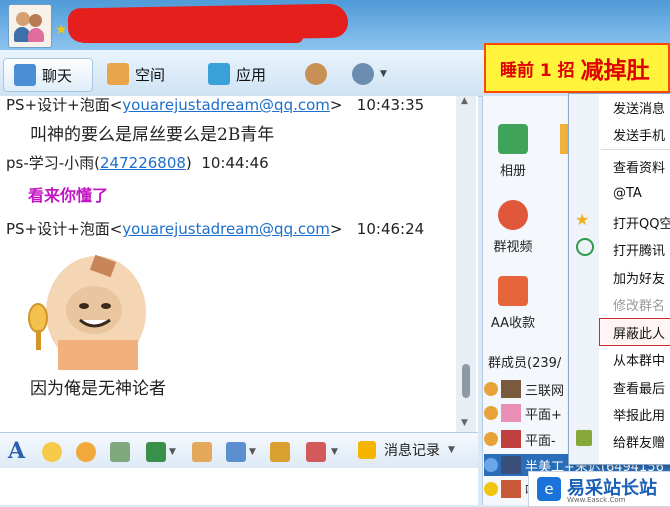  Describe the element at coordinates (513, 215) in the screenshot. I see `video-icon` at that location.